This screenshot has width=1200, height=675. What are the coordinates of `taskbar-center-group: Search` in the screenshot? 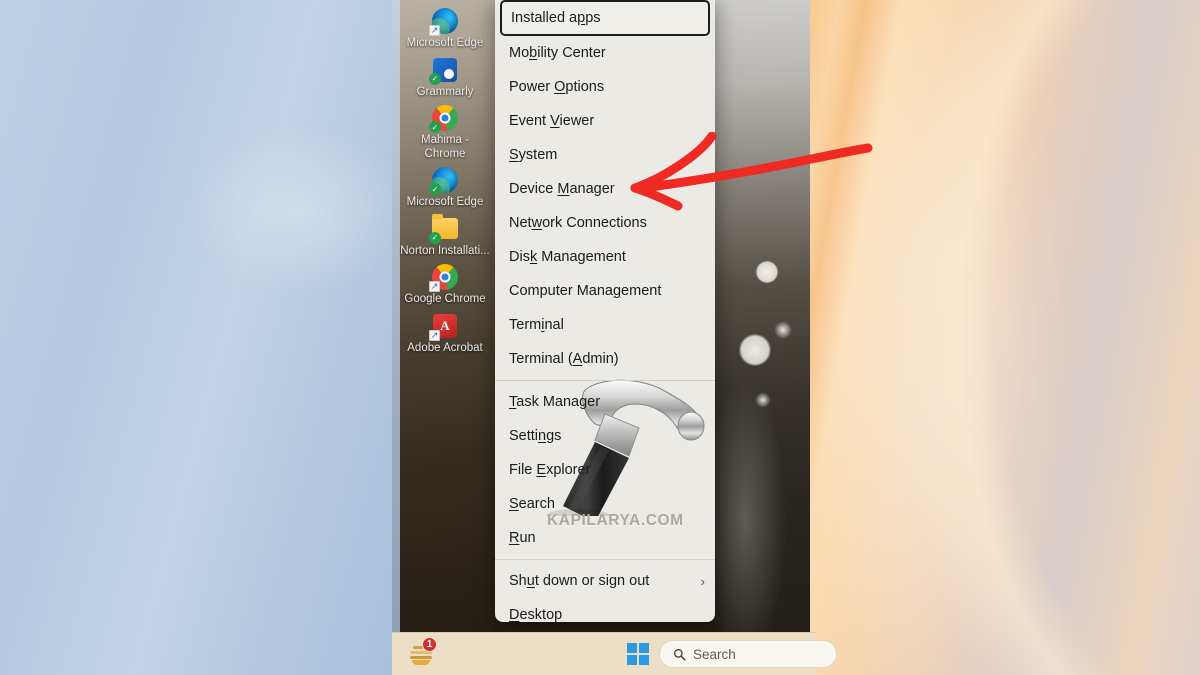 It's located at (732, 654).